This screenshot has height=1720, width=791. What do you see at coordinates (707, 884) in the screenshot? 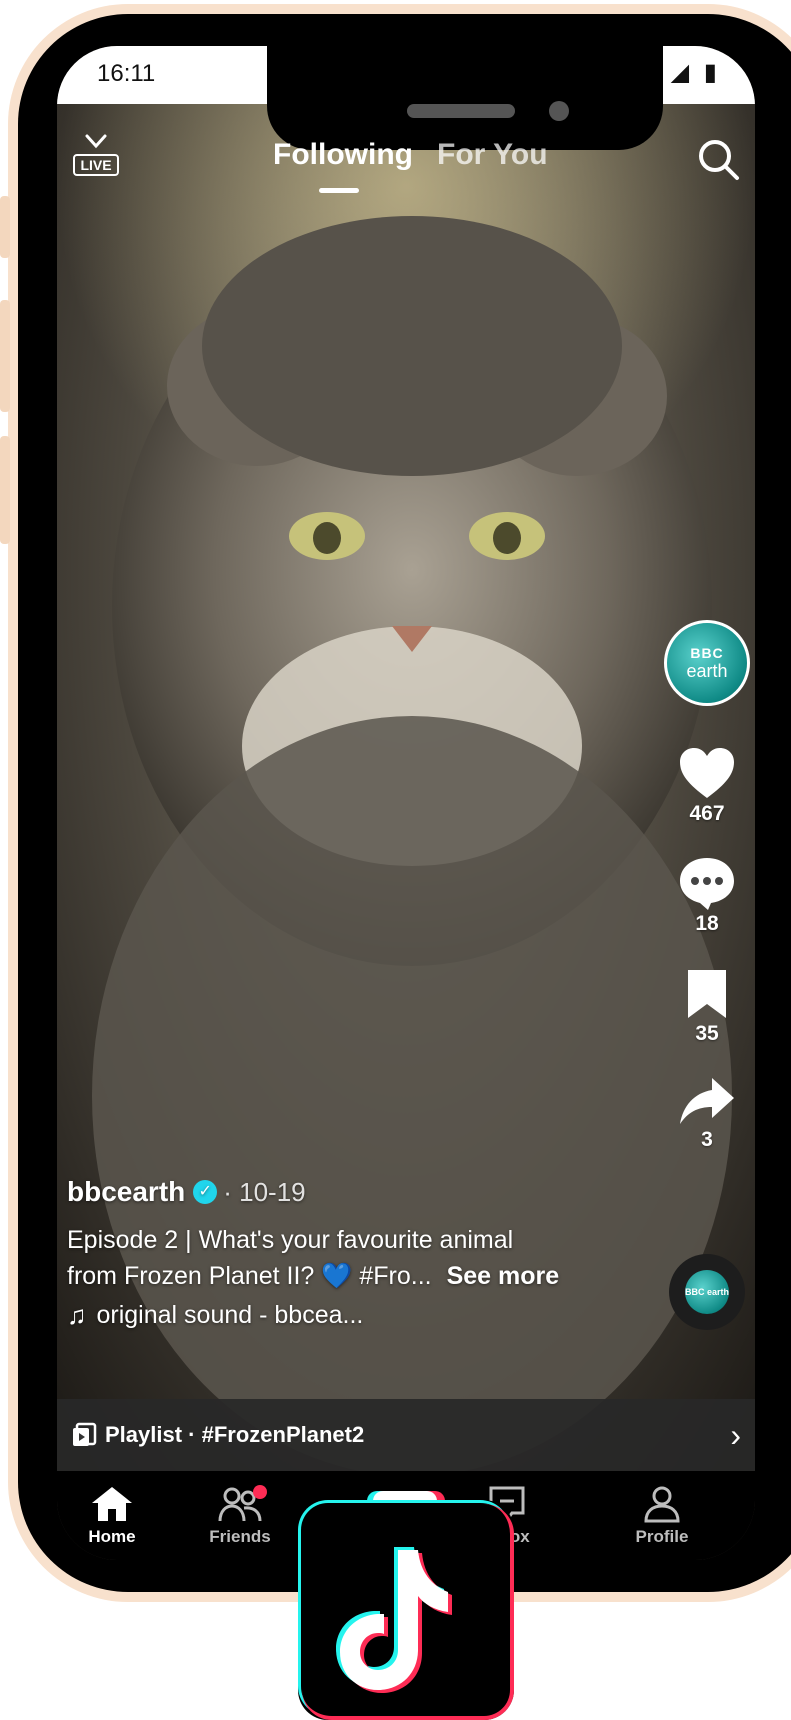
I see `comment-bubble-icon` at bounding box center [707, 884].